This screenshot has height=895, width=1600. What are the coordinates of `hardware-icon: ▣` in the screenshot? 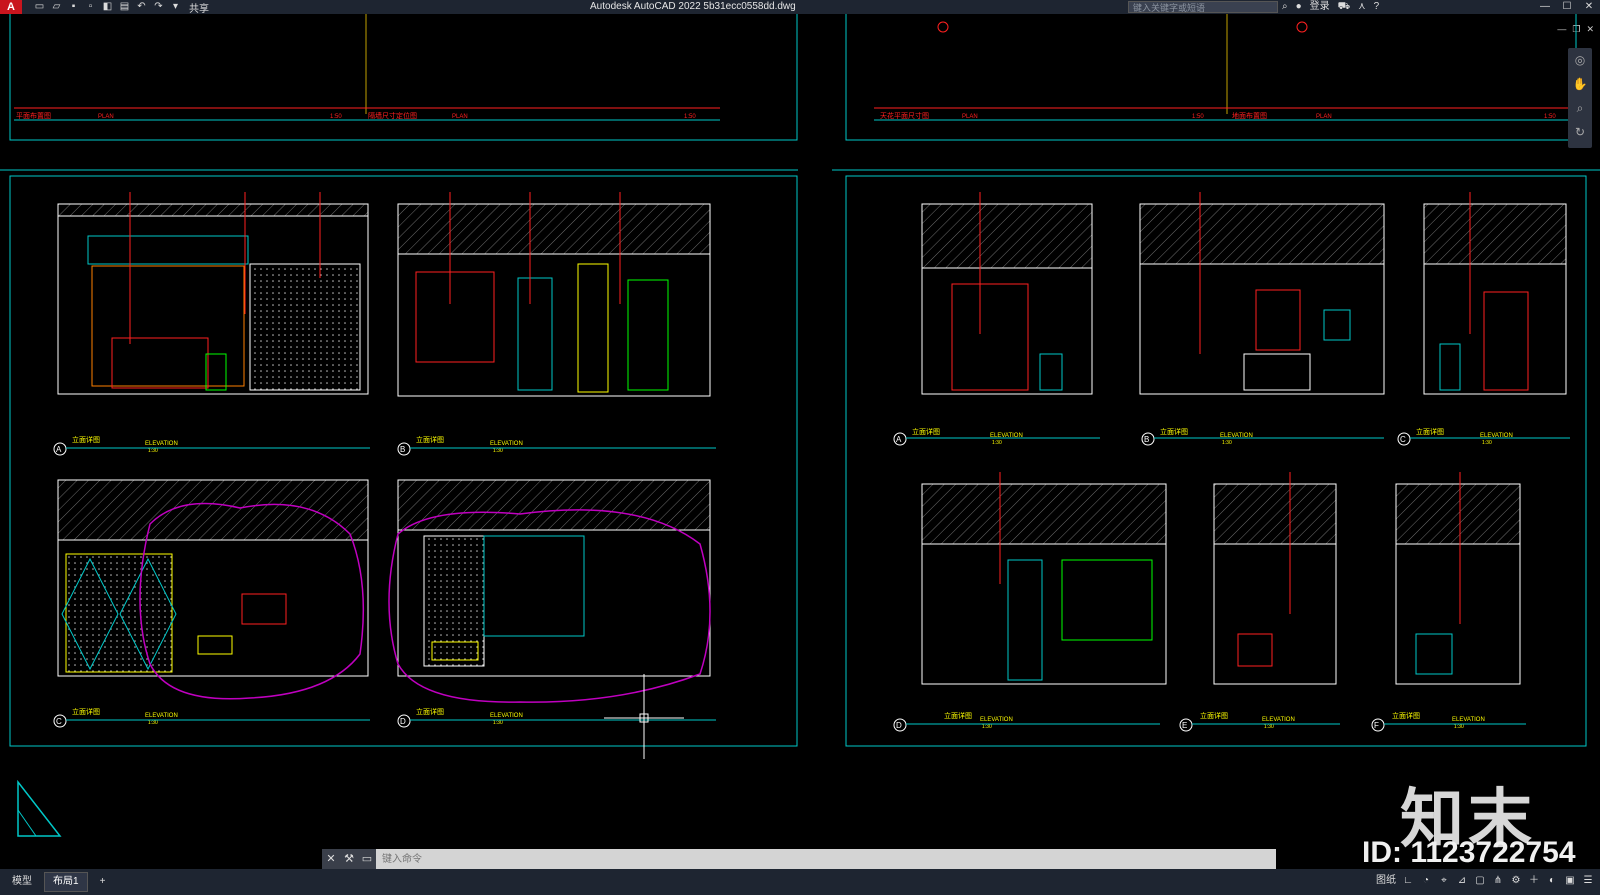 It's located at (1570, 881).